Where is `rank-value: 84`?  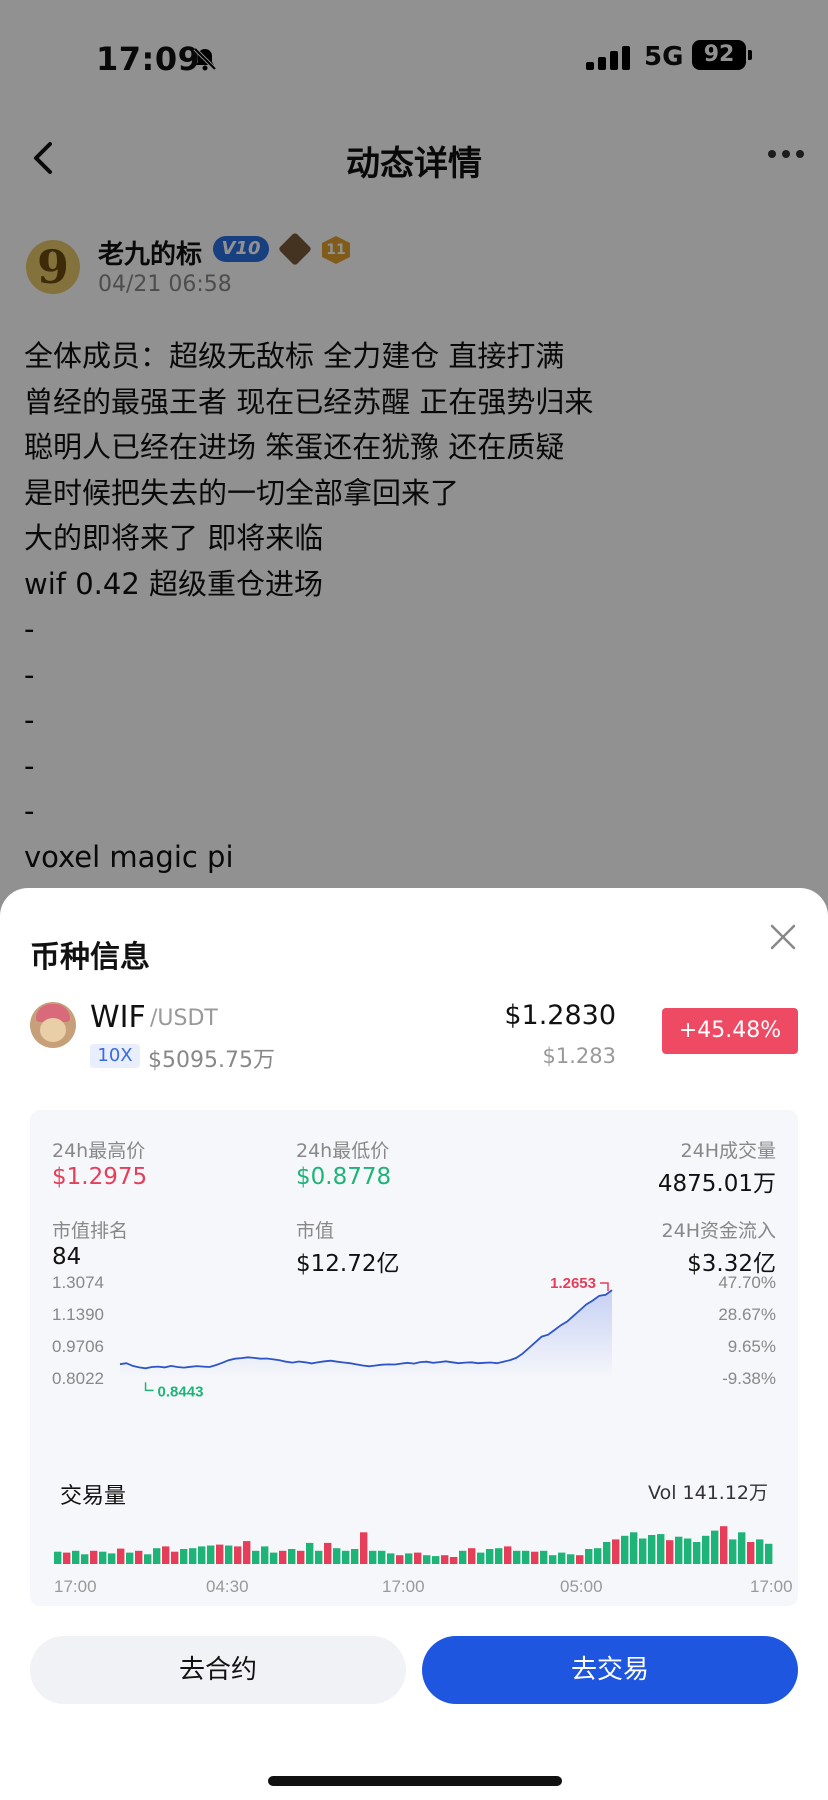
rank-value: 84 is located at coordinates (67, 1257).